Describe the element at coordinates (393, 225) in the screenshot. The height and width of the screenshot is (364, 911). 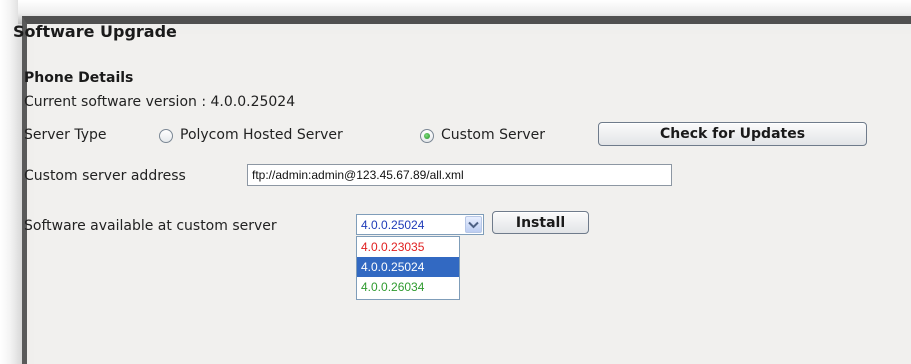
I see `software-version-selected-value: 4.0.0.25024` at that location.